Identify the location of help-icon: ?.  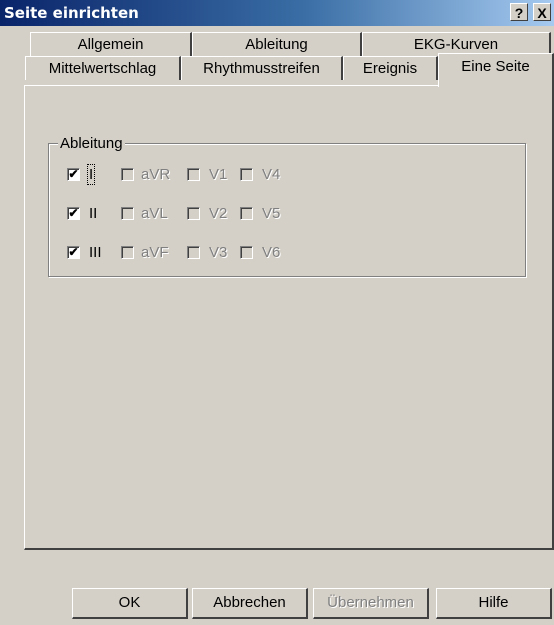
(519, 12).